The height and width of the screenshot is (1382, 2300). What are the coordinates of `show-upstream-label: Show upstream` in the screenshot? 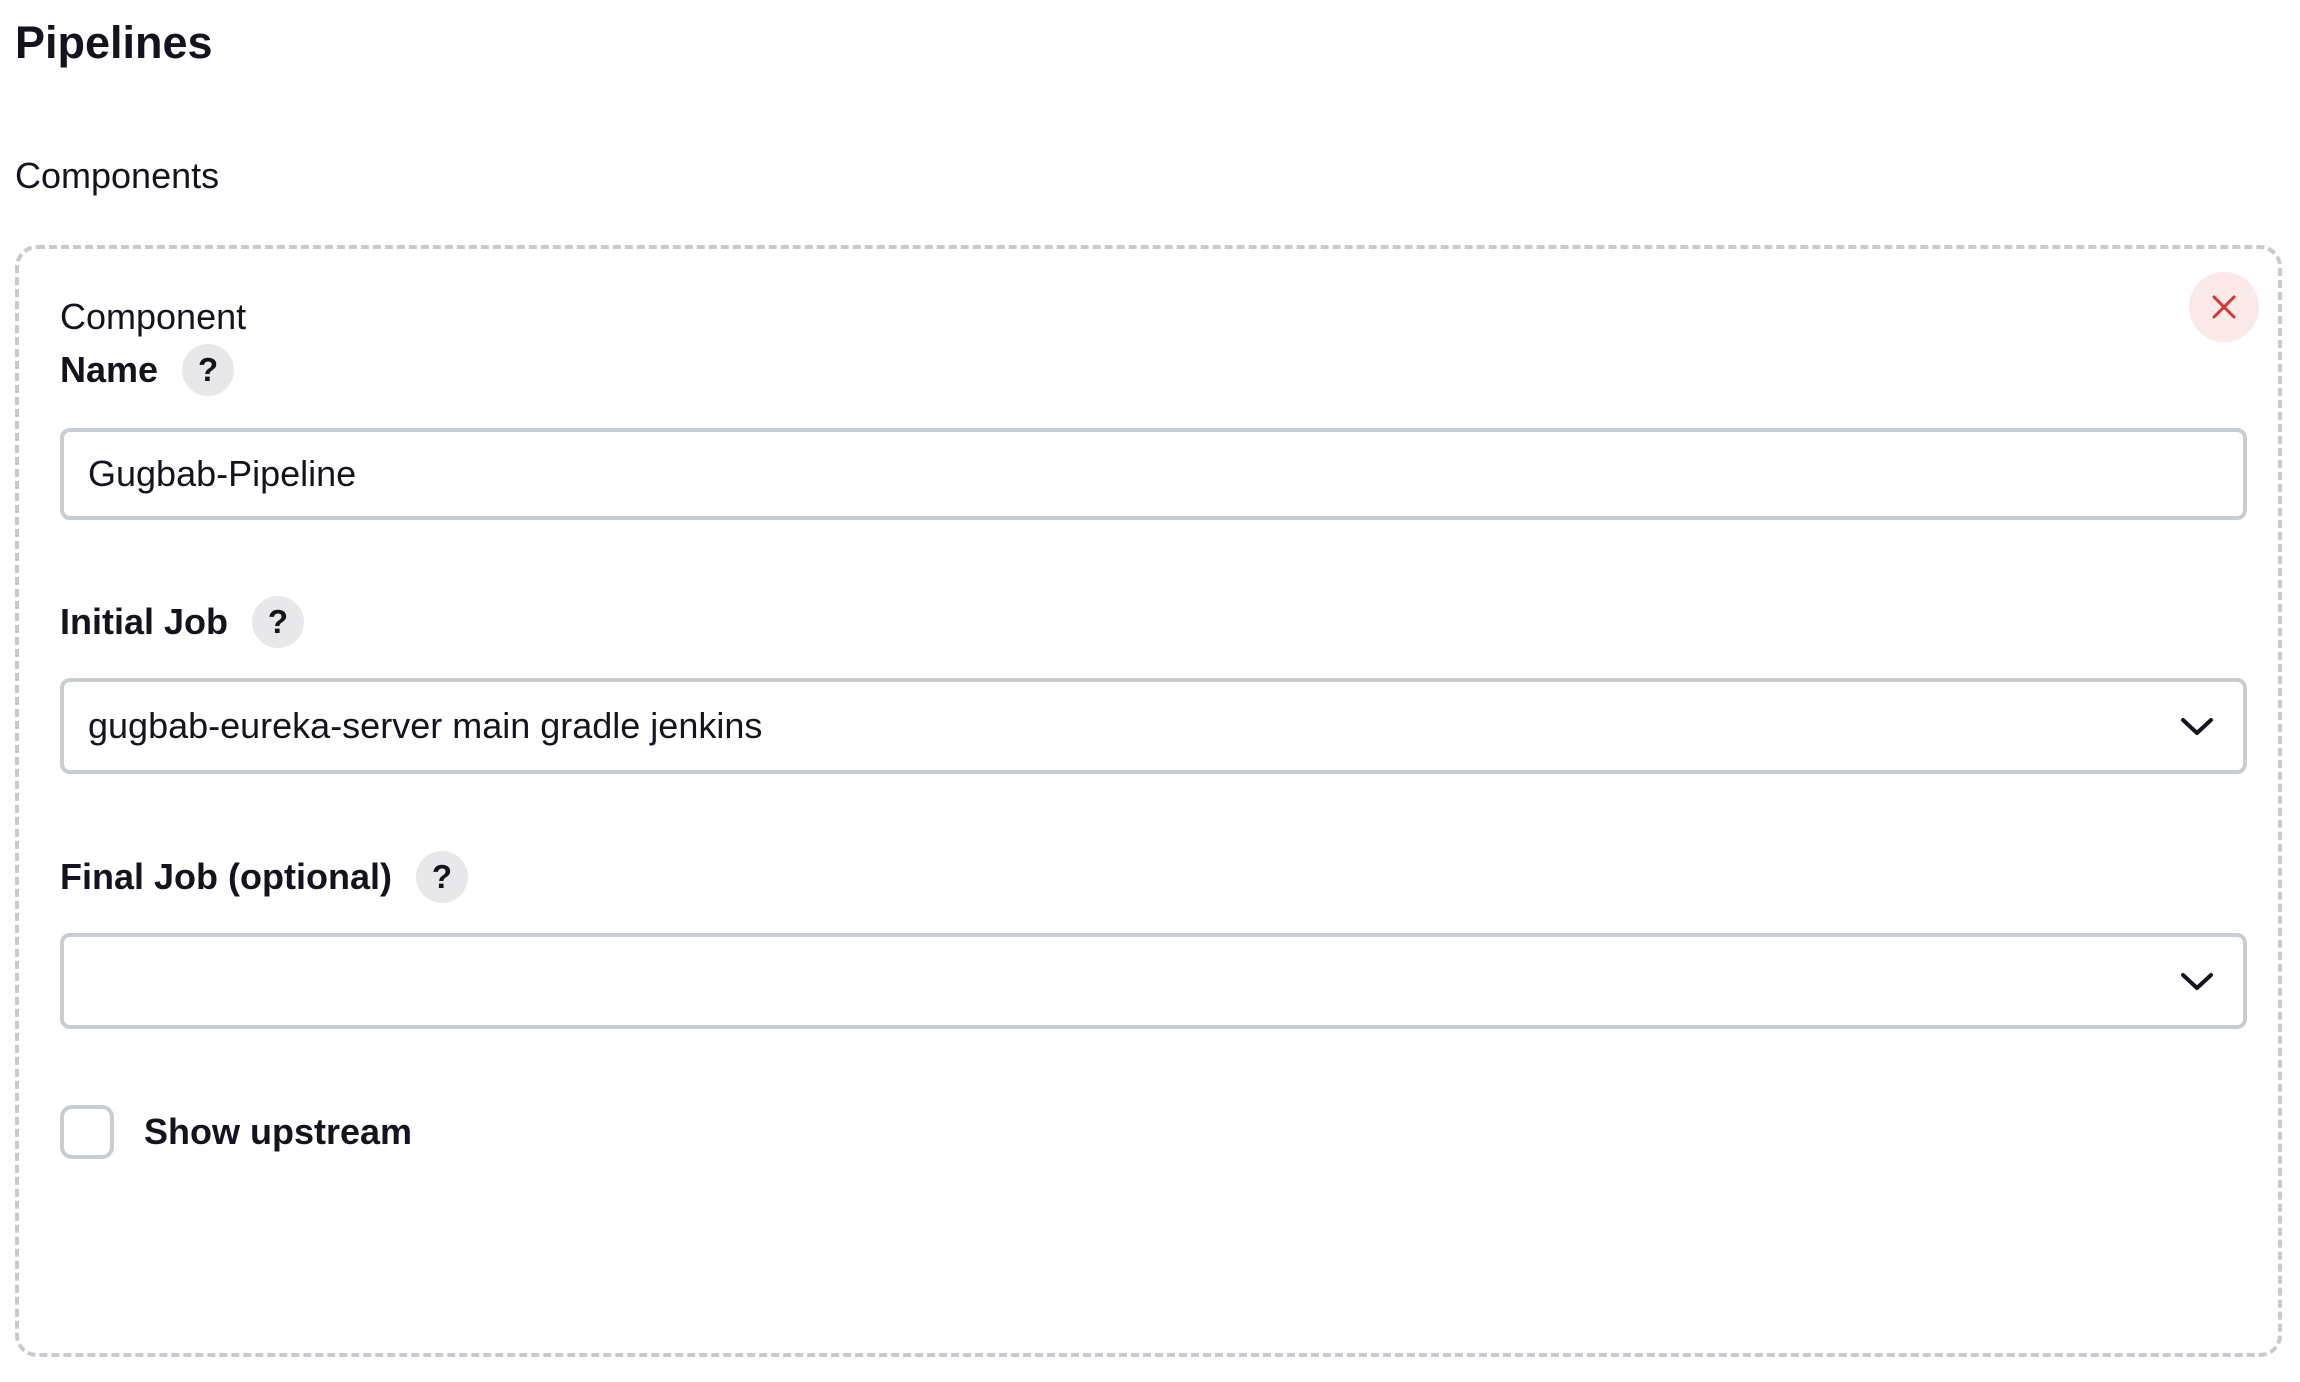 It's located at (278, 1132).